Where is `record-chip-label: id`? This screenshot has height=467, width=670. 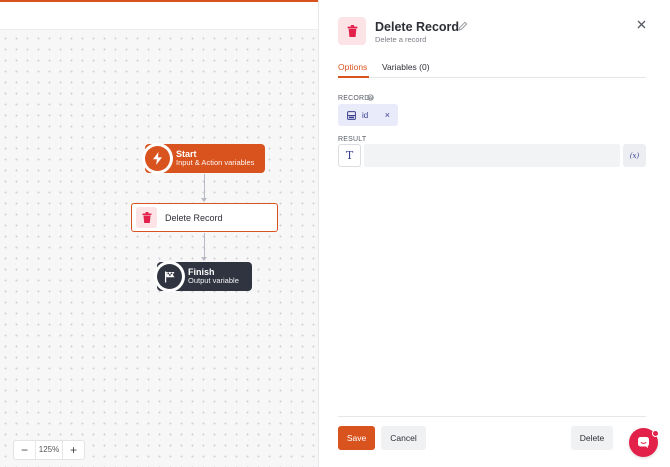 record-chip-label: id is located at coordinates (365, 115).